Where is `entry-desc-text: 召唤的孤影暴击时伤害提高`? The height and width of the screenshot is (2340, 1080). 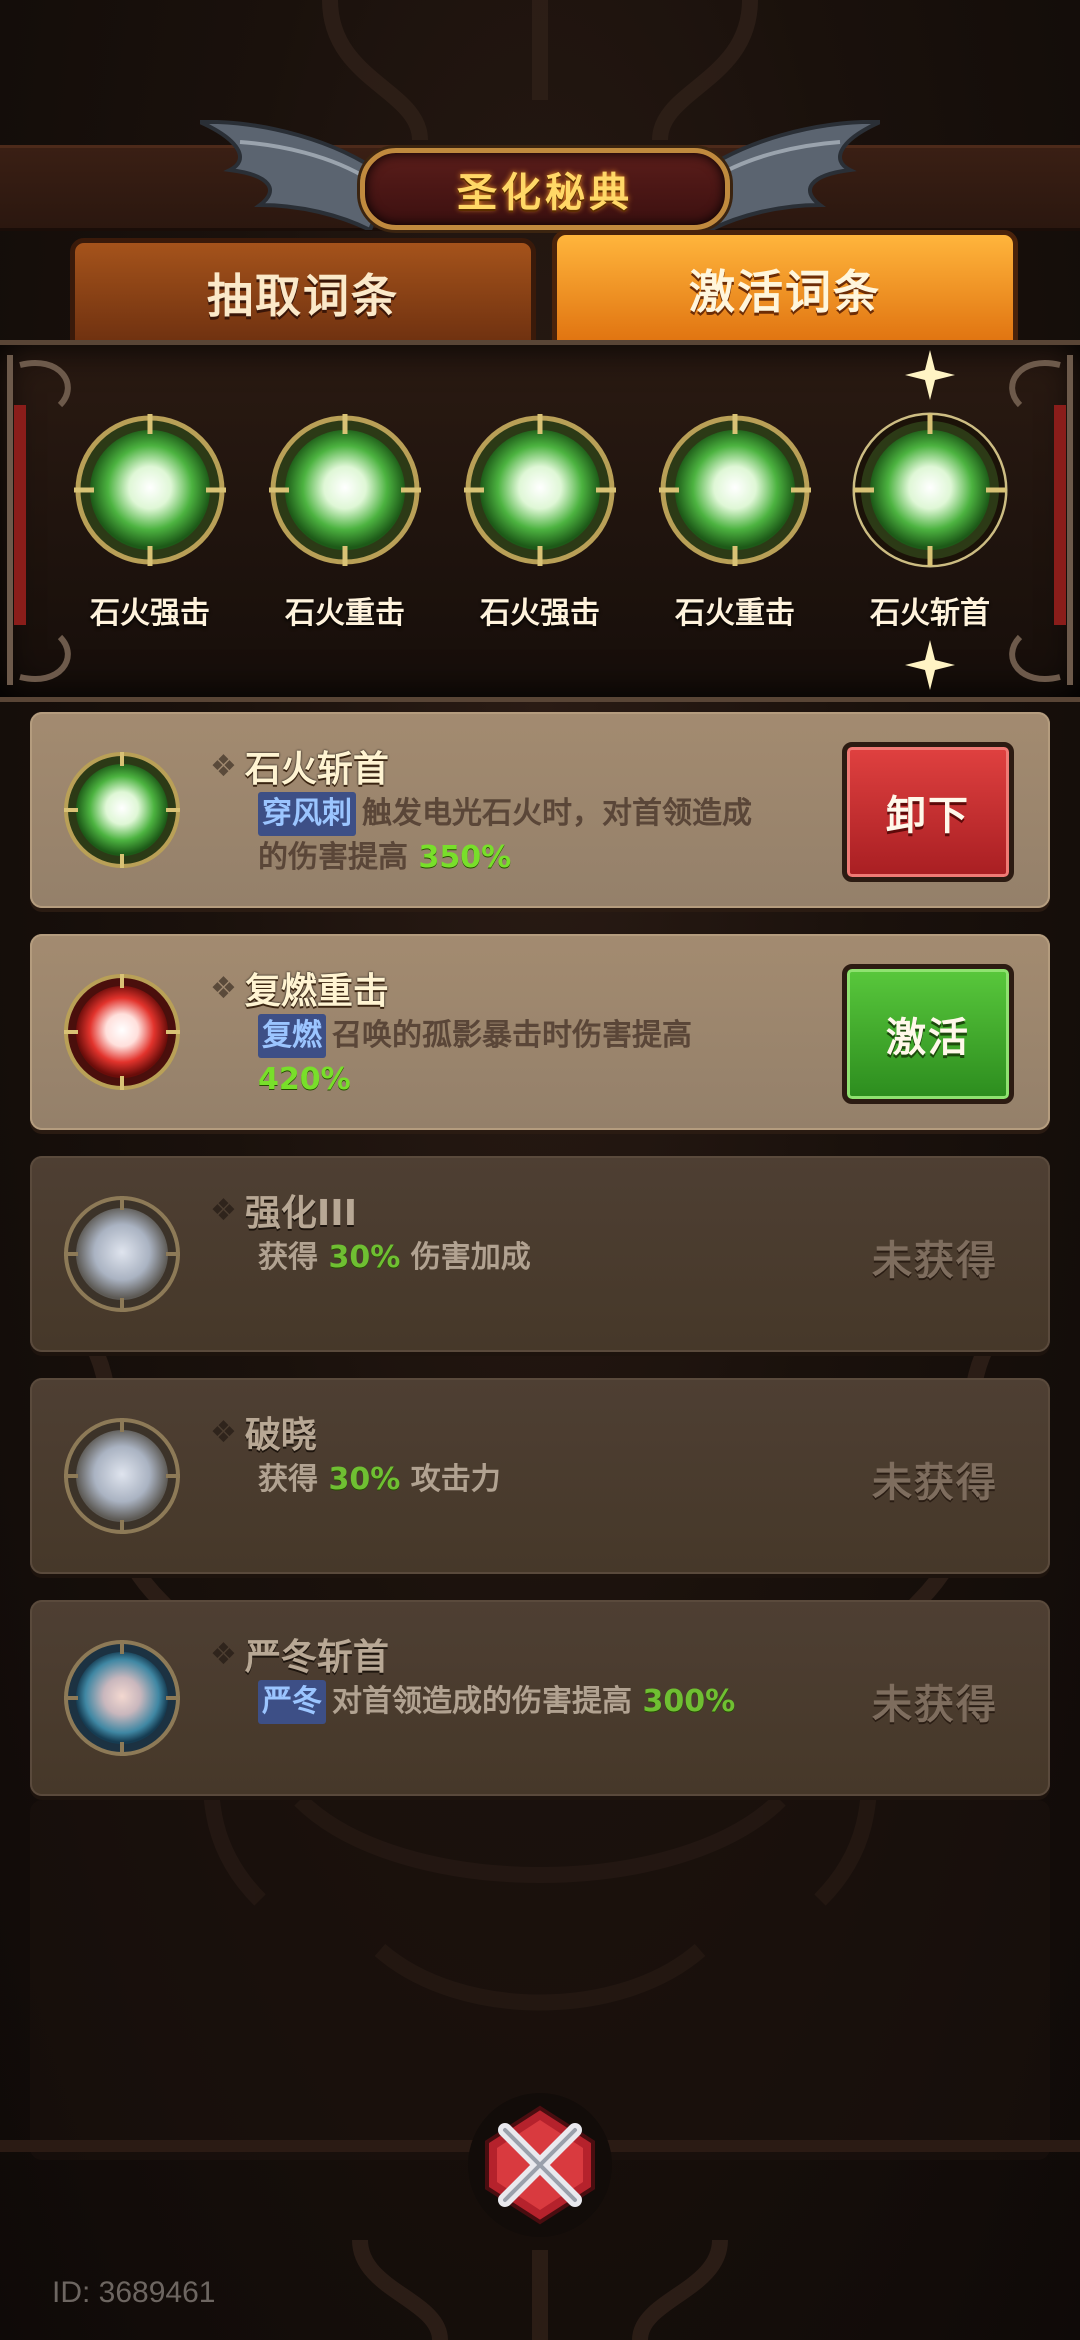 entry-desc-text: 召唤的孤影暴击时伤害提高 is located at coordinates (512, 1035).